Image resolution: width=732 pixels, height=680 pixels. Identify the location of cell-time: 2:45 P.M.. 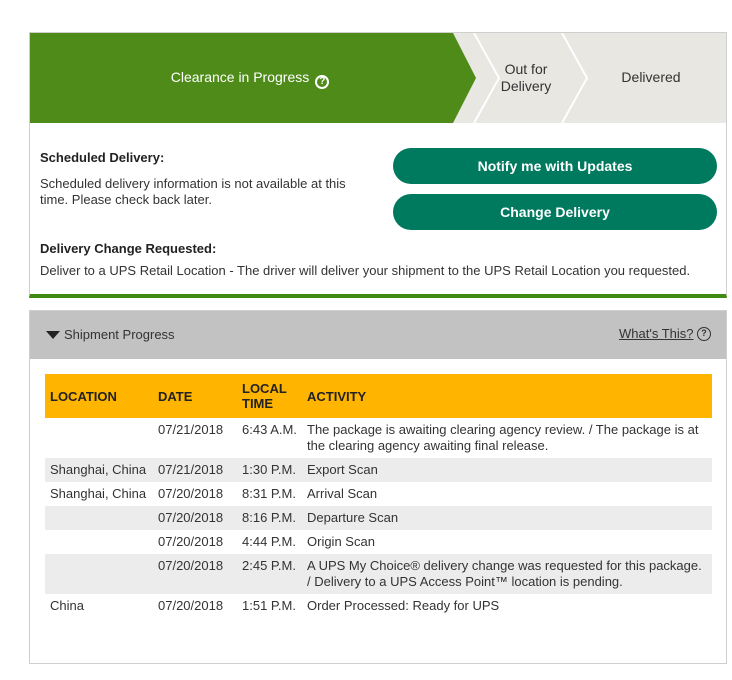
(269, 574).